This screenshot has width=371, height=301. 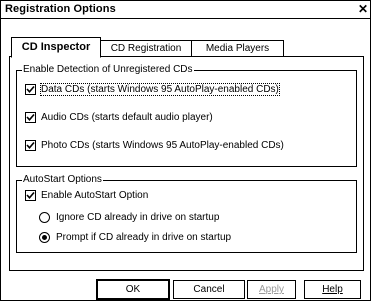 What do you see at coordinates (95, 195) in the screenshot?
I see `enable-autostart-label: Enable AutoStart Option` at bounding box center [95, 195].